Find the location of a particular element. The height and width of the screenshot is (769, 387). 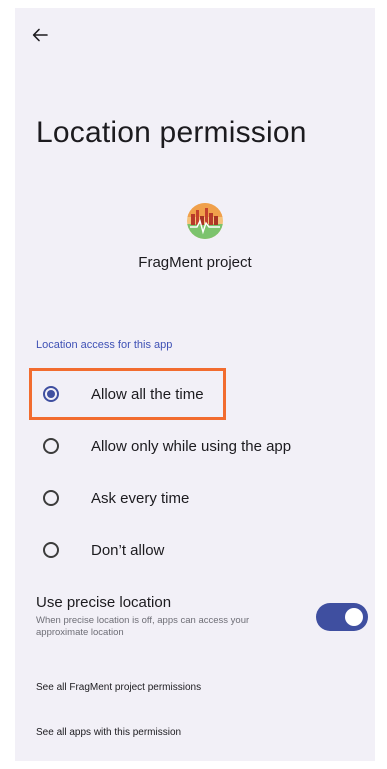

option-allow-all-the-time: Allow all the time is located at coordinates (192, 394).